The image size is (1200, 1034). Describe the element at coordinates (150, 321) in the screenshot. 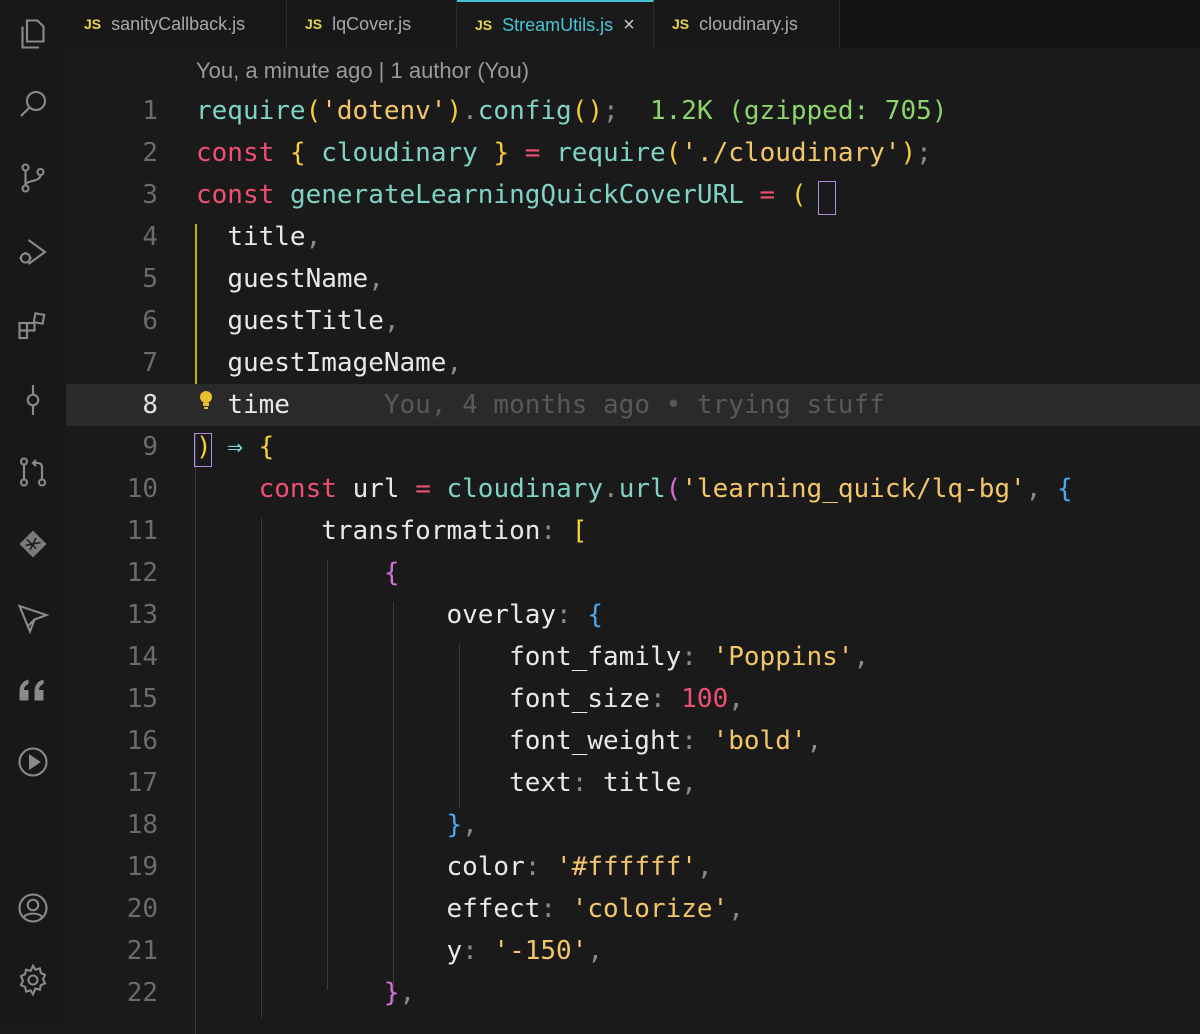

I see `line-number: 6` at that location.